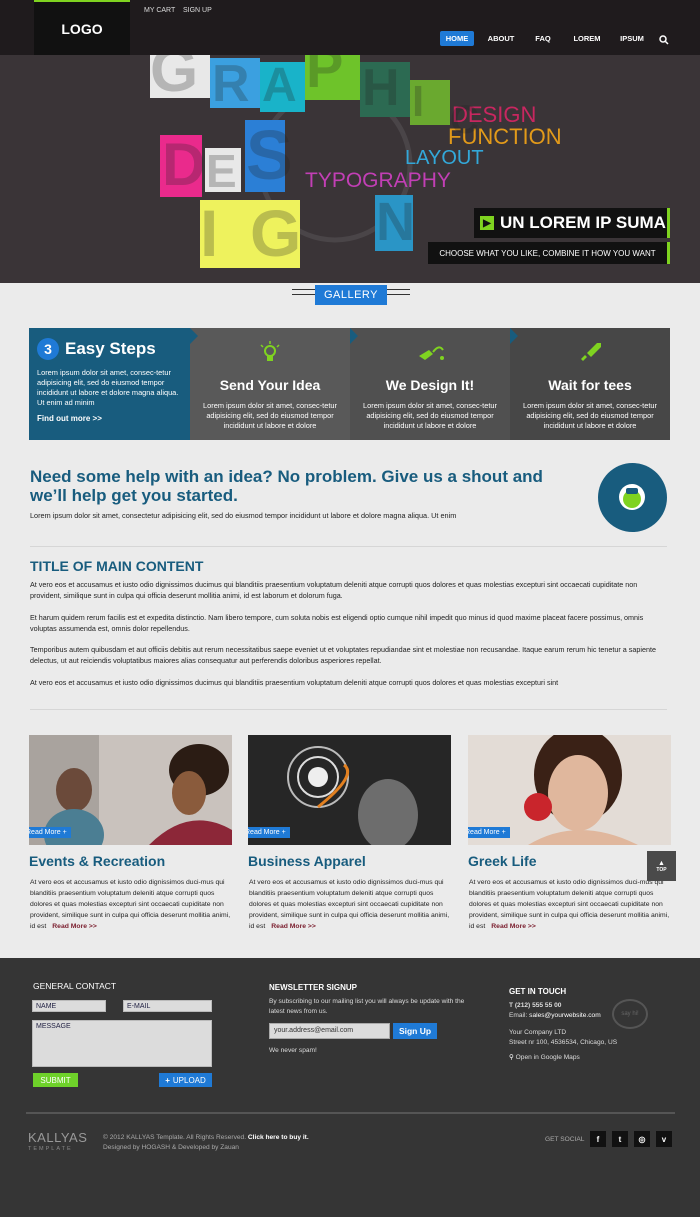 This screenshot has width=700, height=1217. Describe the element at coordinates (381, 88) in the screenshot. I see `art-letter: H` at that location.